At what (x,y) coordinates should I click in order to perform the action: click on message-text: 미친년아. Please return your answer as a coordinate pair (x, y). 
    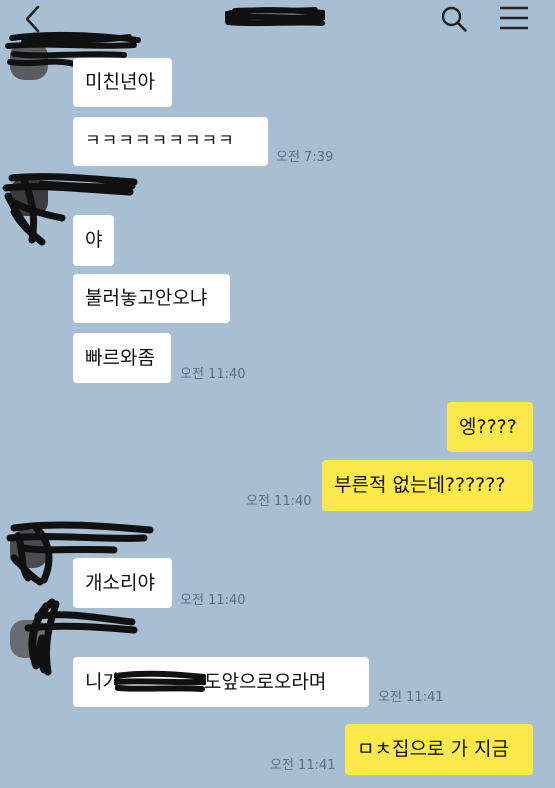
    Looking at the image, I should click on (120, 82).